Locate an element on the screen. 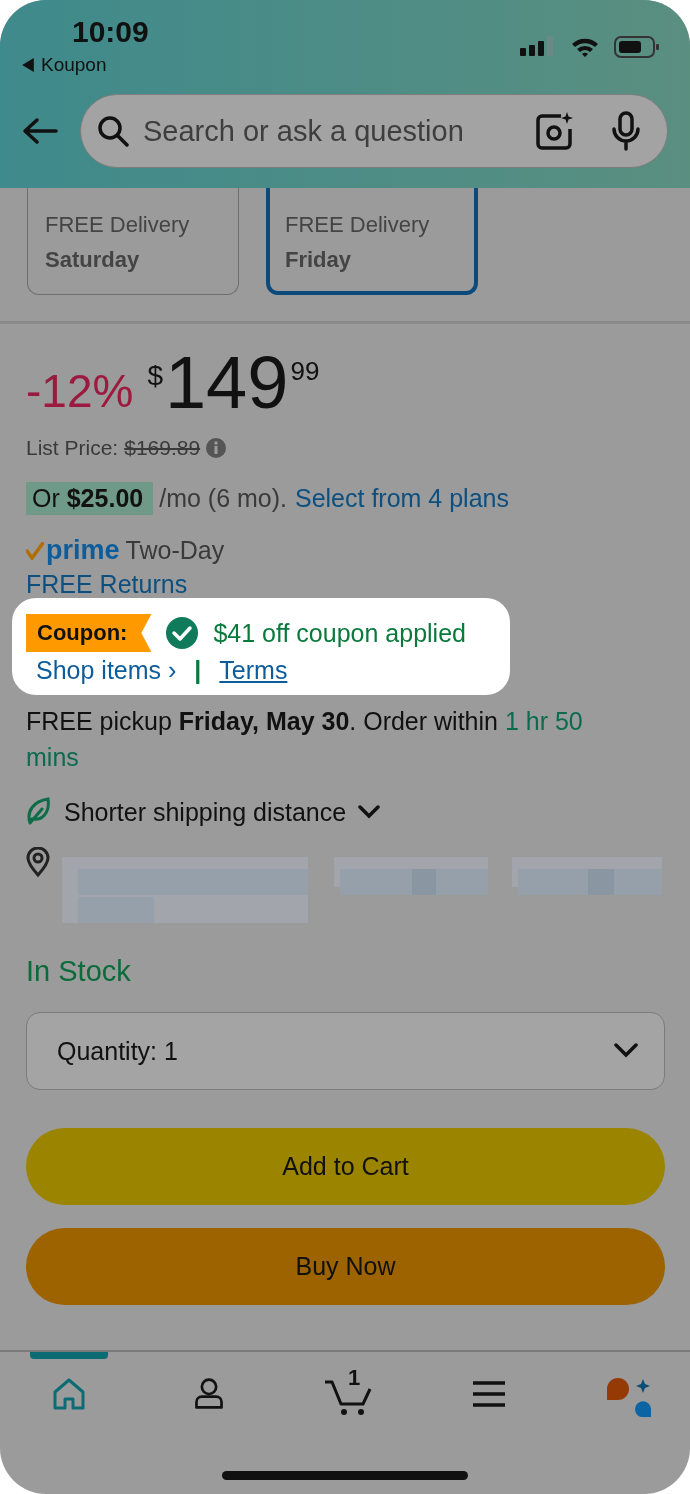 The height and width of the screenshot is (1494, 690). delivery-option-card: FREE Delivery Saturday is located at coordinates (133, 241).